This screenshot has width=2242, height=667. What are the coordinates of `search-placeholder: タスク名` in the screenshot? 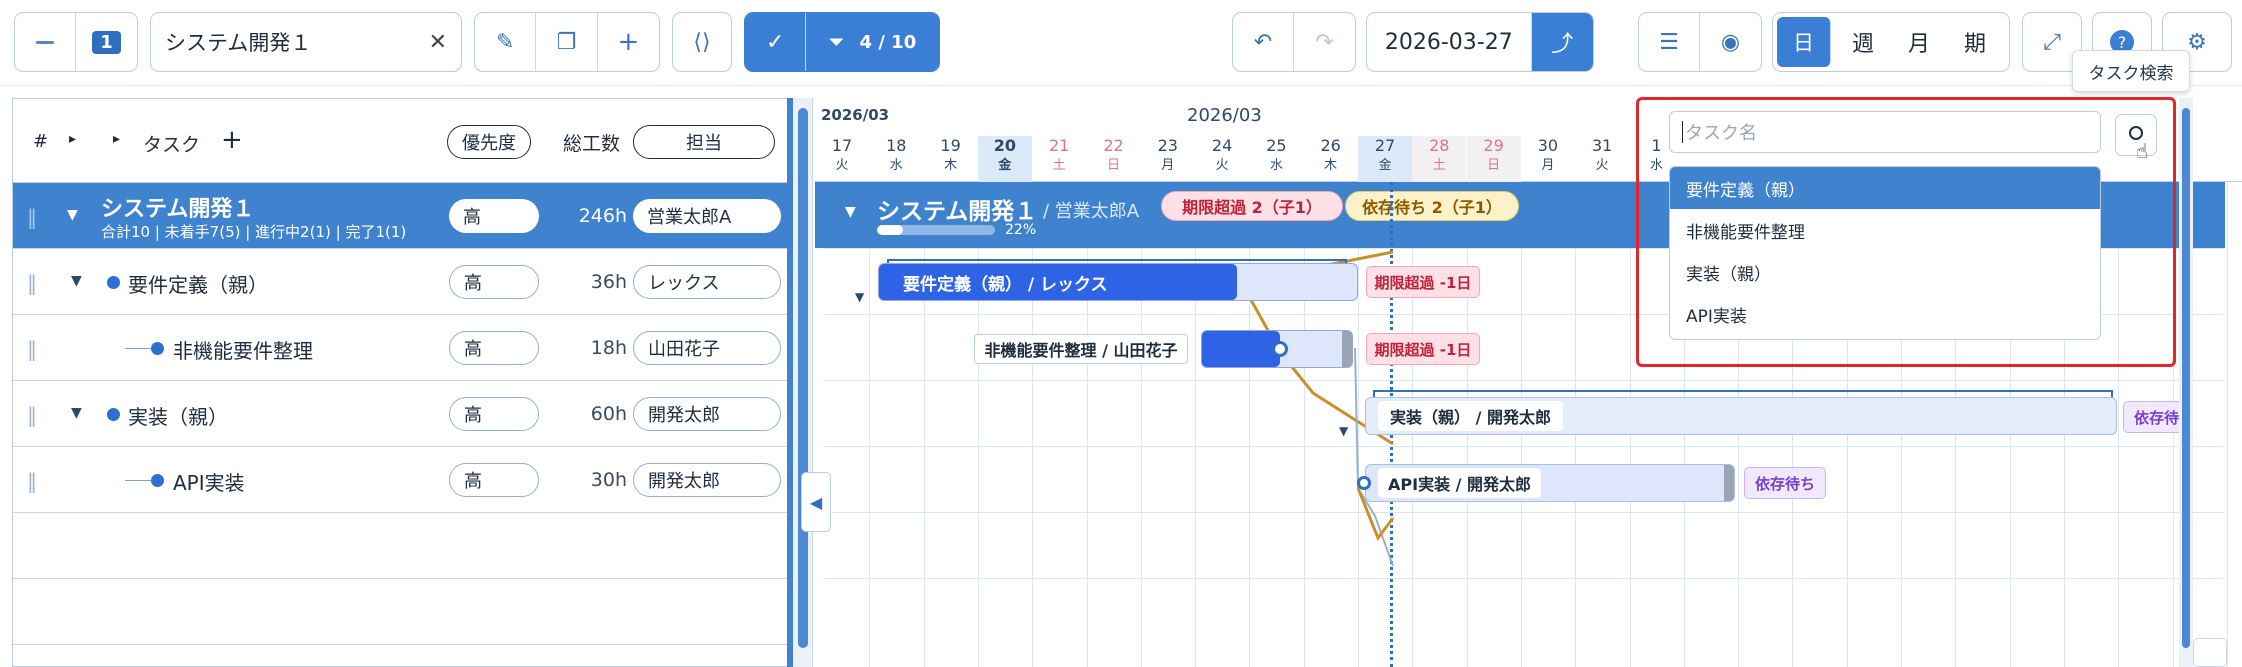 It's located at (1721, 133).